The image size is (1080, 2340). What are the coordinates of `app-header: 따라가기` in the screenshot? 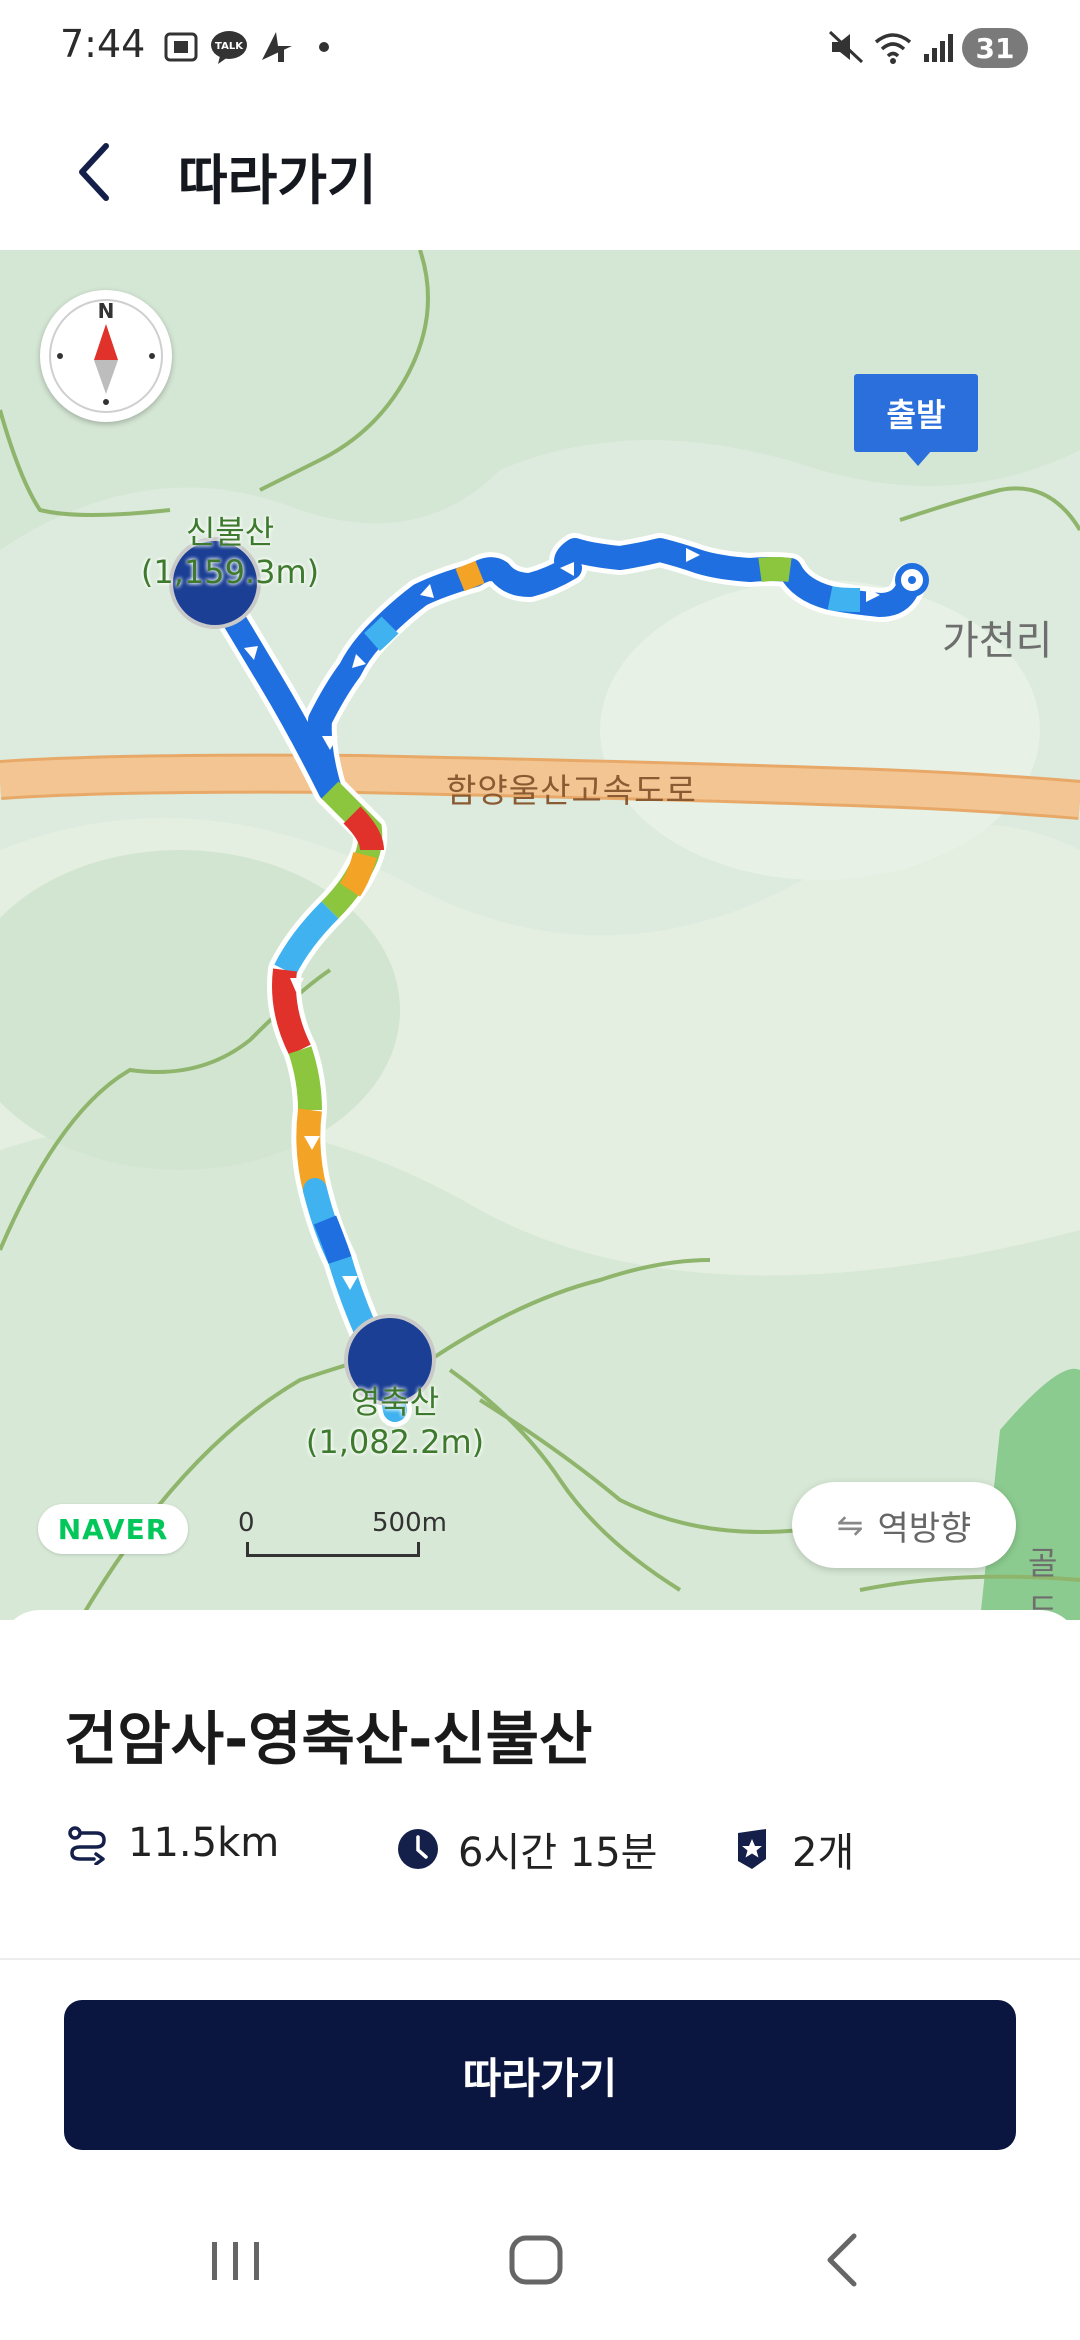 It's located at (540, 175).